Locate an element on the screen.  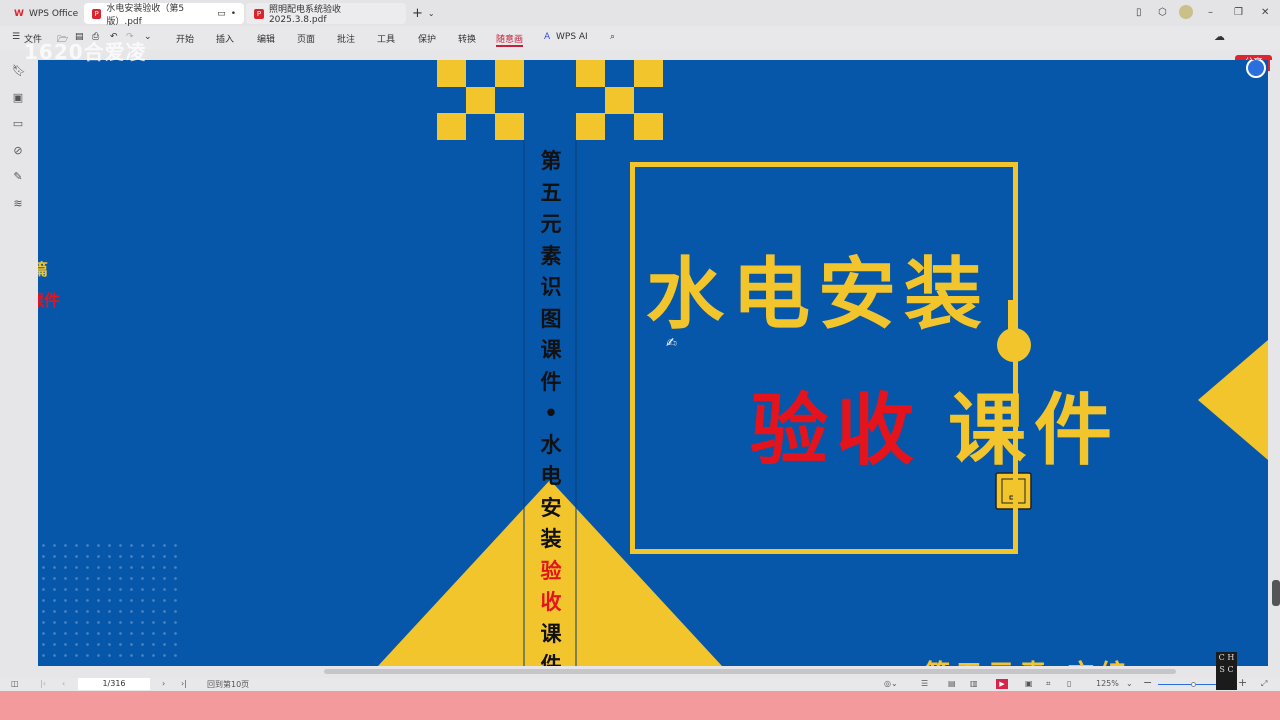
horizontal-scrollbar is located at coordinates (653, 672).